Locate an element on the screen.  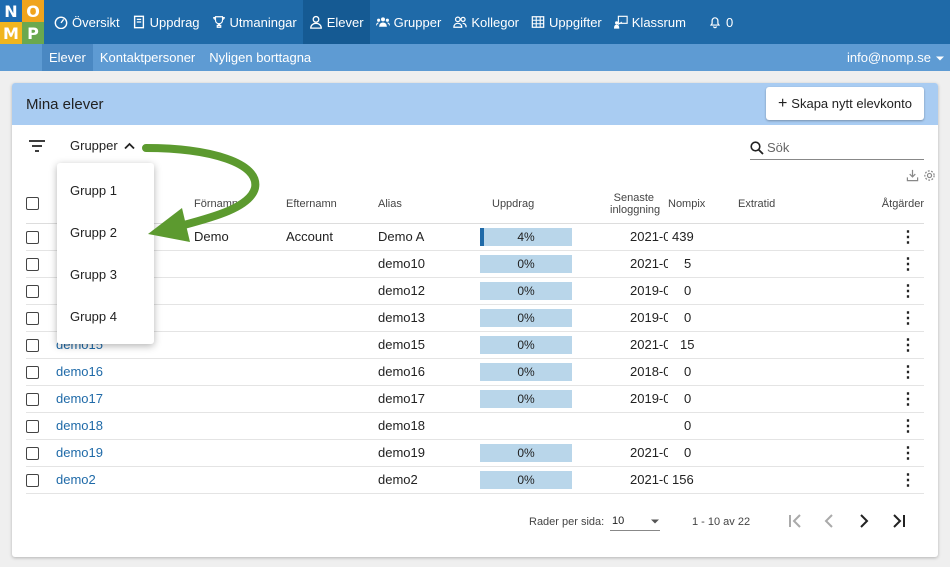
group-option: Grupp 4 is located at coordinates (105, 316).